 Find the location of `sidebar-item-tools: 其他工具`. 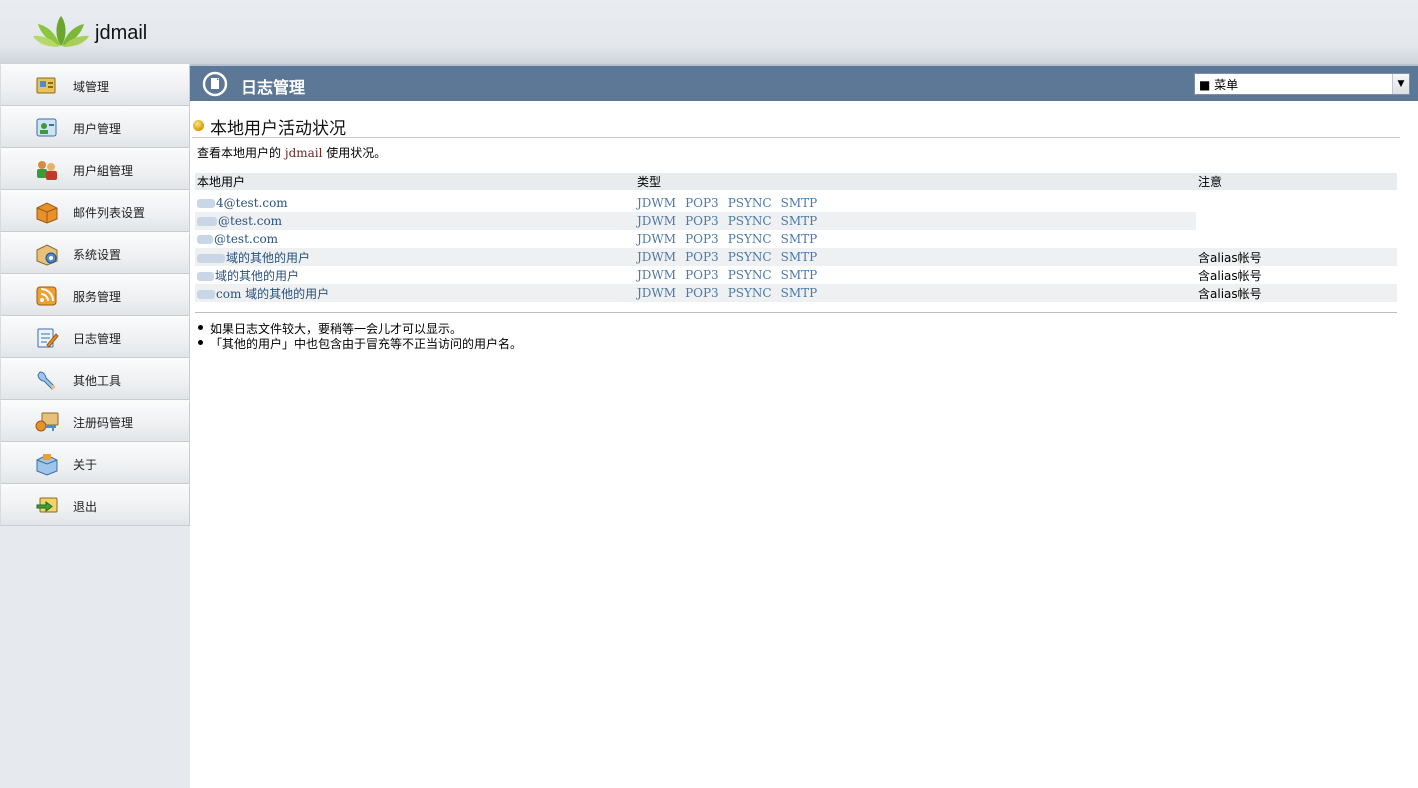

sidebar-item-tools: 其他工具 is located at coordinates (95, 379).